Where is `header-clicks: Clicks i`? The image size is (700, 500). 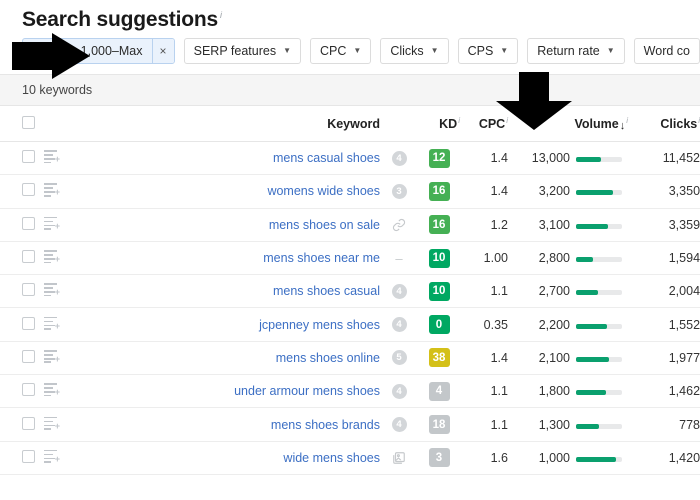 header-clicks: Clicks i is located at coordinates (664, 124).